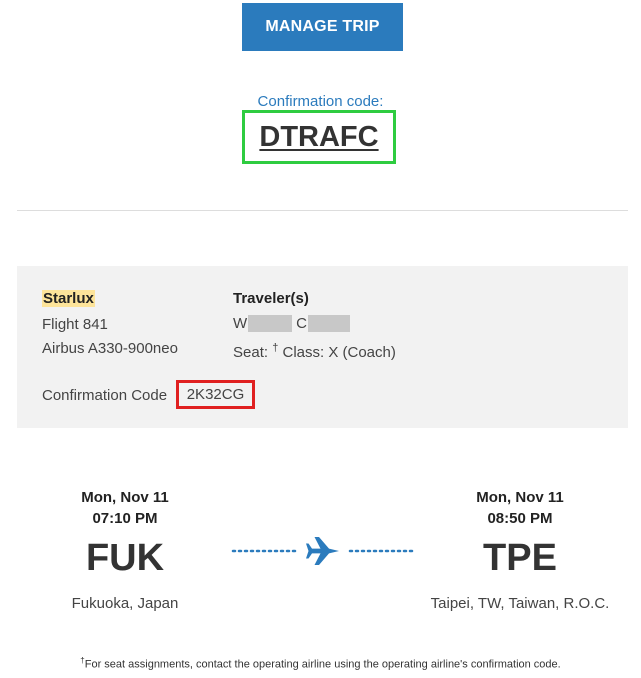 The width and height of the screenshot is (641, 678). I want to click on airline-confirmation-highlight: 2K32CG, so click(215, 394).